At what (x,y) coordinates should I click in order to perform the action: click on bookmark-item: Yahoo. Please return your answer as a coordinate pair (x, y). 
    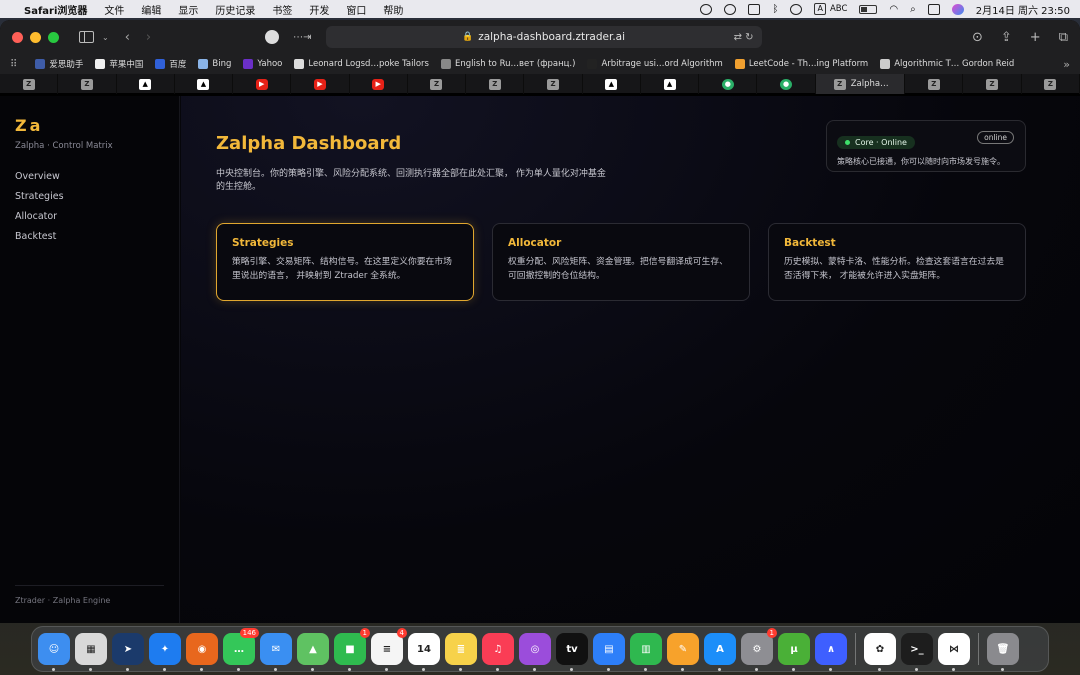
    Looking at the image, I should click on (262, 64).